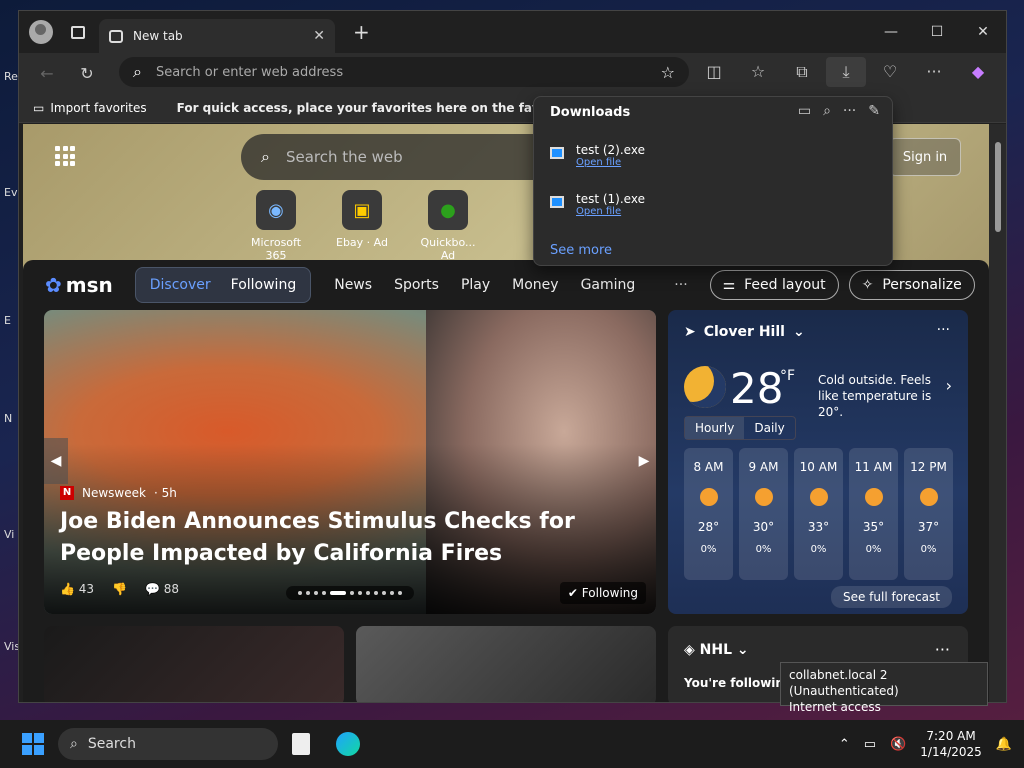  I want to click on maximize-icon: ☐, so click(937, 32).